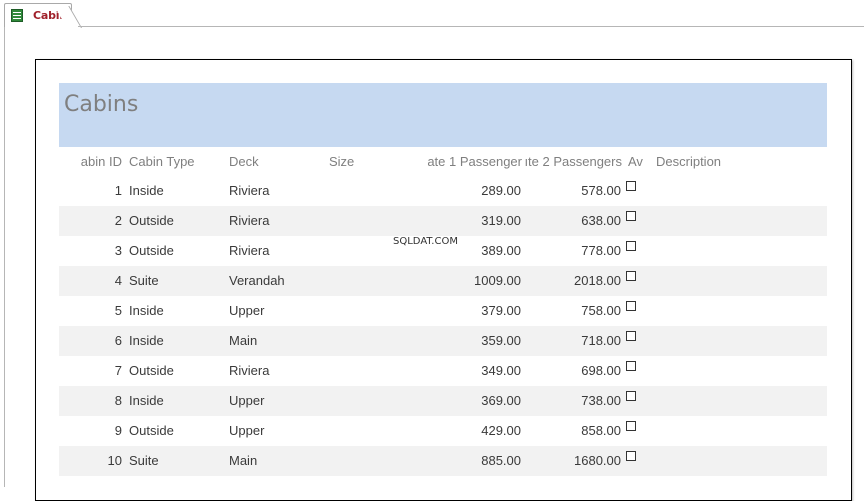  Describe the element at coordinates (501, 190) in the screenshot. I see `rate-1-cell: 289.00` at that location.